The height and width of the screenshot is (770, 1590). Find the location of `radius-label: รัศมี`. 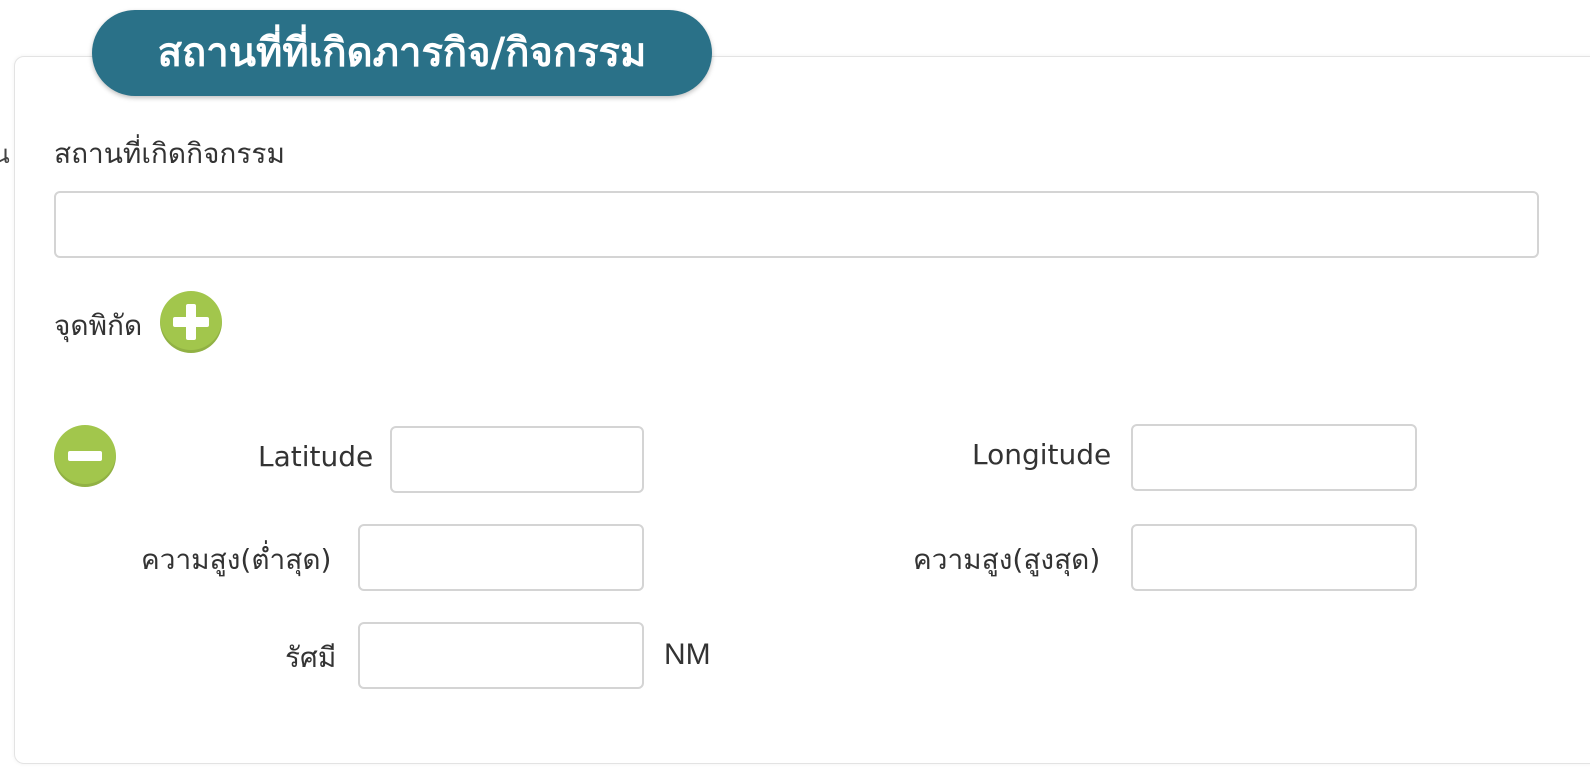

radius-label: รัศมี is located at coordinates (311, 657).